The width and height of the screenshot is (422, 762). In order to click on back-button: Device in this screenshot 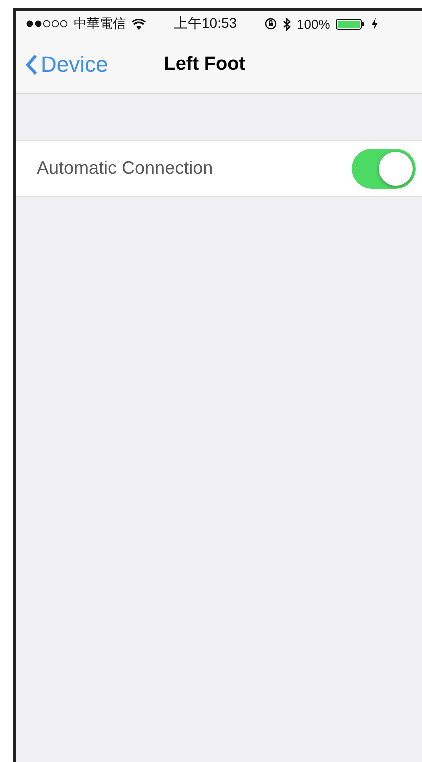, I will do `click(67, 65)`.